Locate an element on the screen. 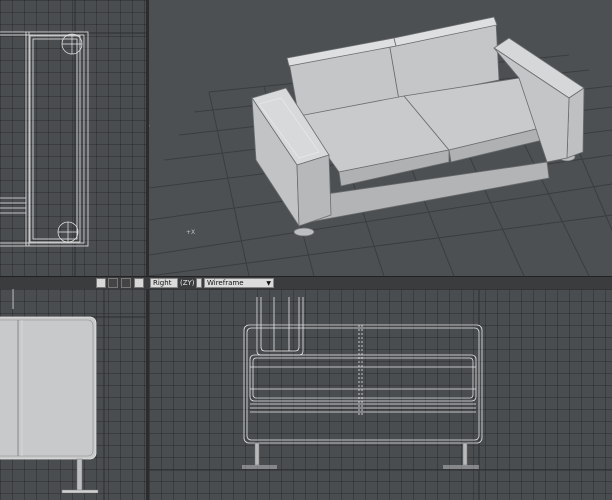 Image resolution: width=612 pixels, height=500 pixels. axis-y-label: +Y is located at coordinates (149, 128).